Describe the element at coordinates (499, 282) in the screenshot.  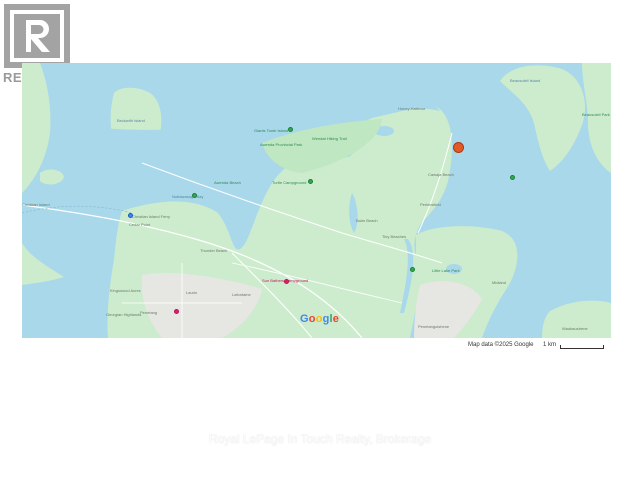
I see `label-midland: Midland` at that location.